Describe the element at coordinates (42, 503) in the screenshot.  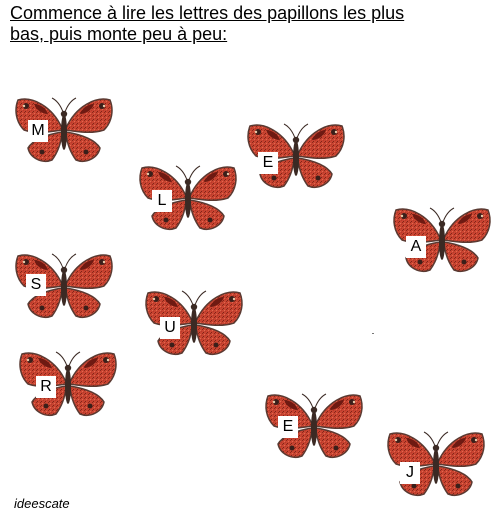
I see `credit-text: ideescate` at that location.